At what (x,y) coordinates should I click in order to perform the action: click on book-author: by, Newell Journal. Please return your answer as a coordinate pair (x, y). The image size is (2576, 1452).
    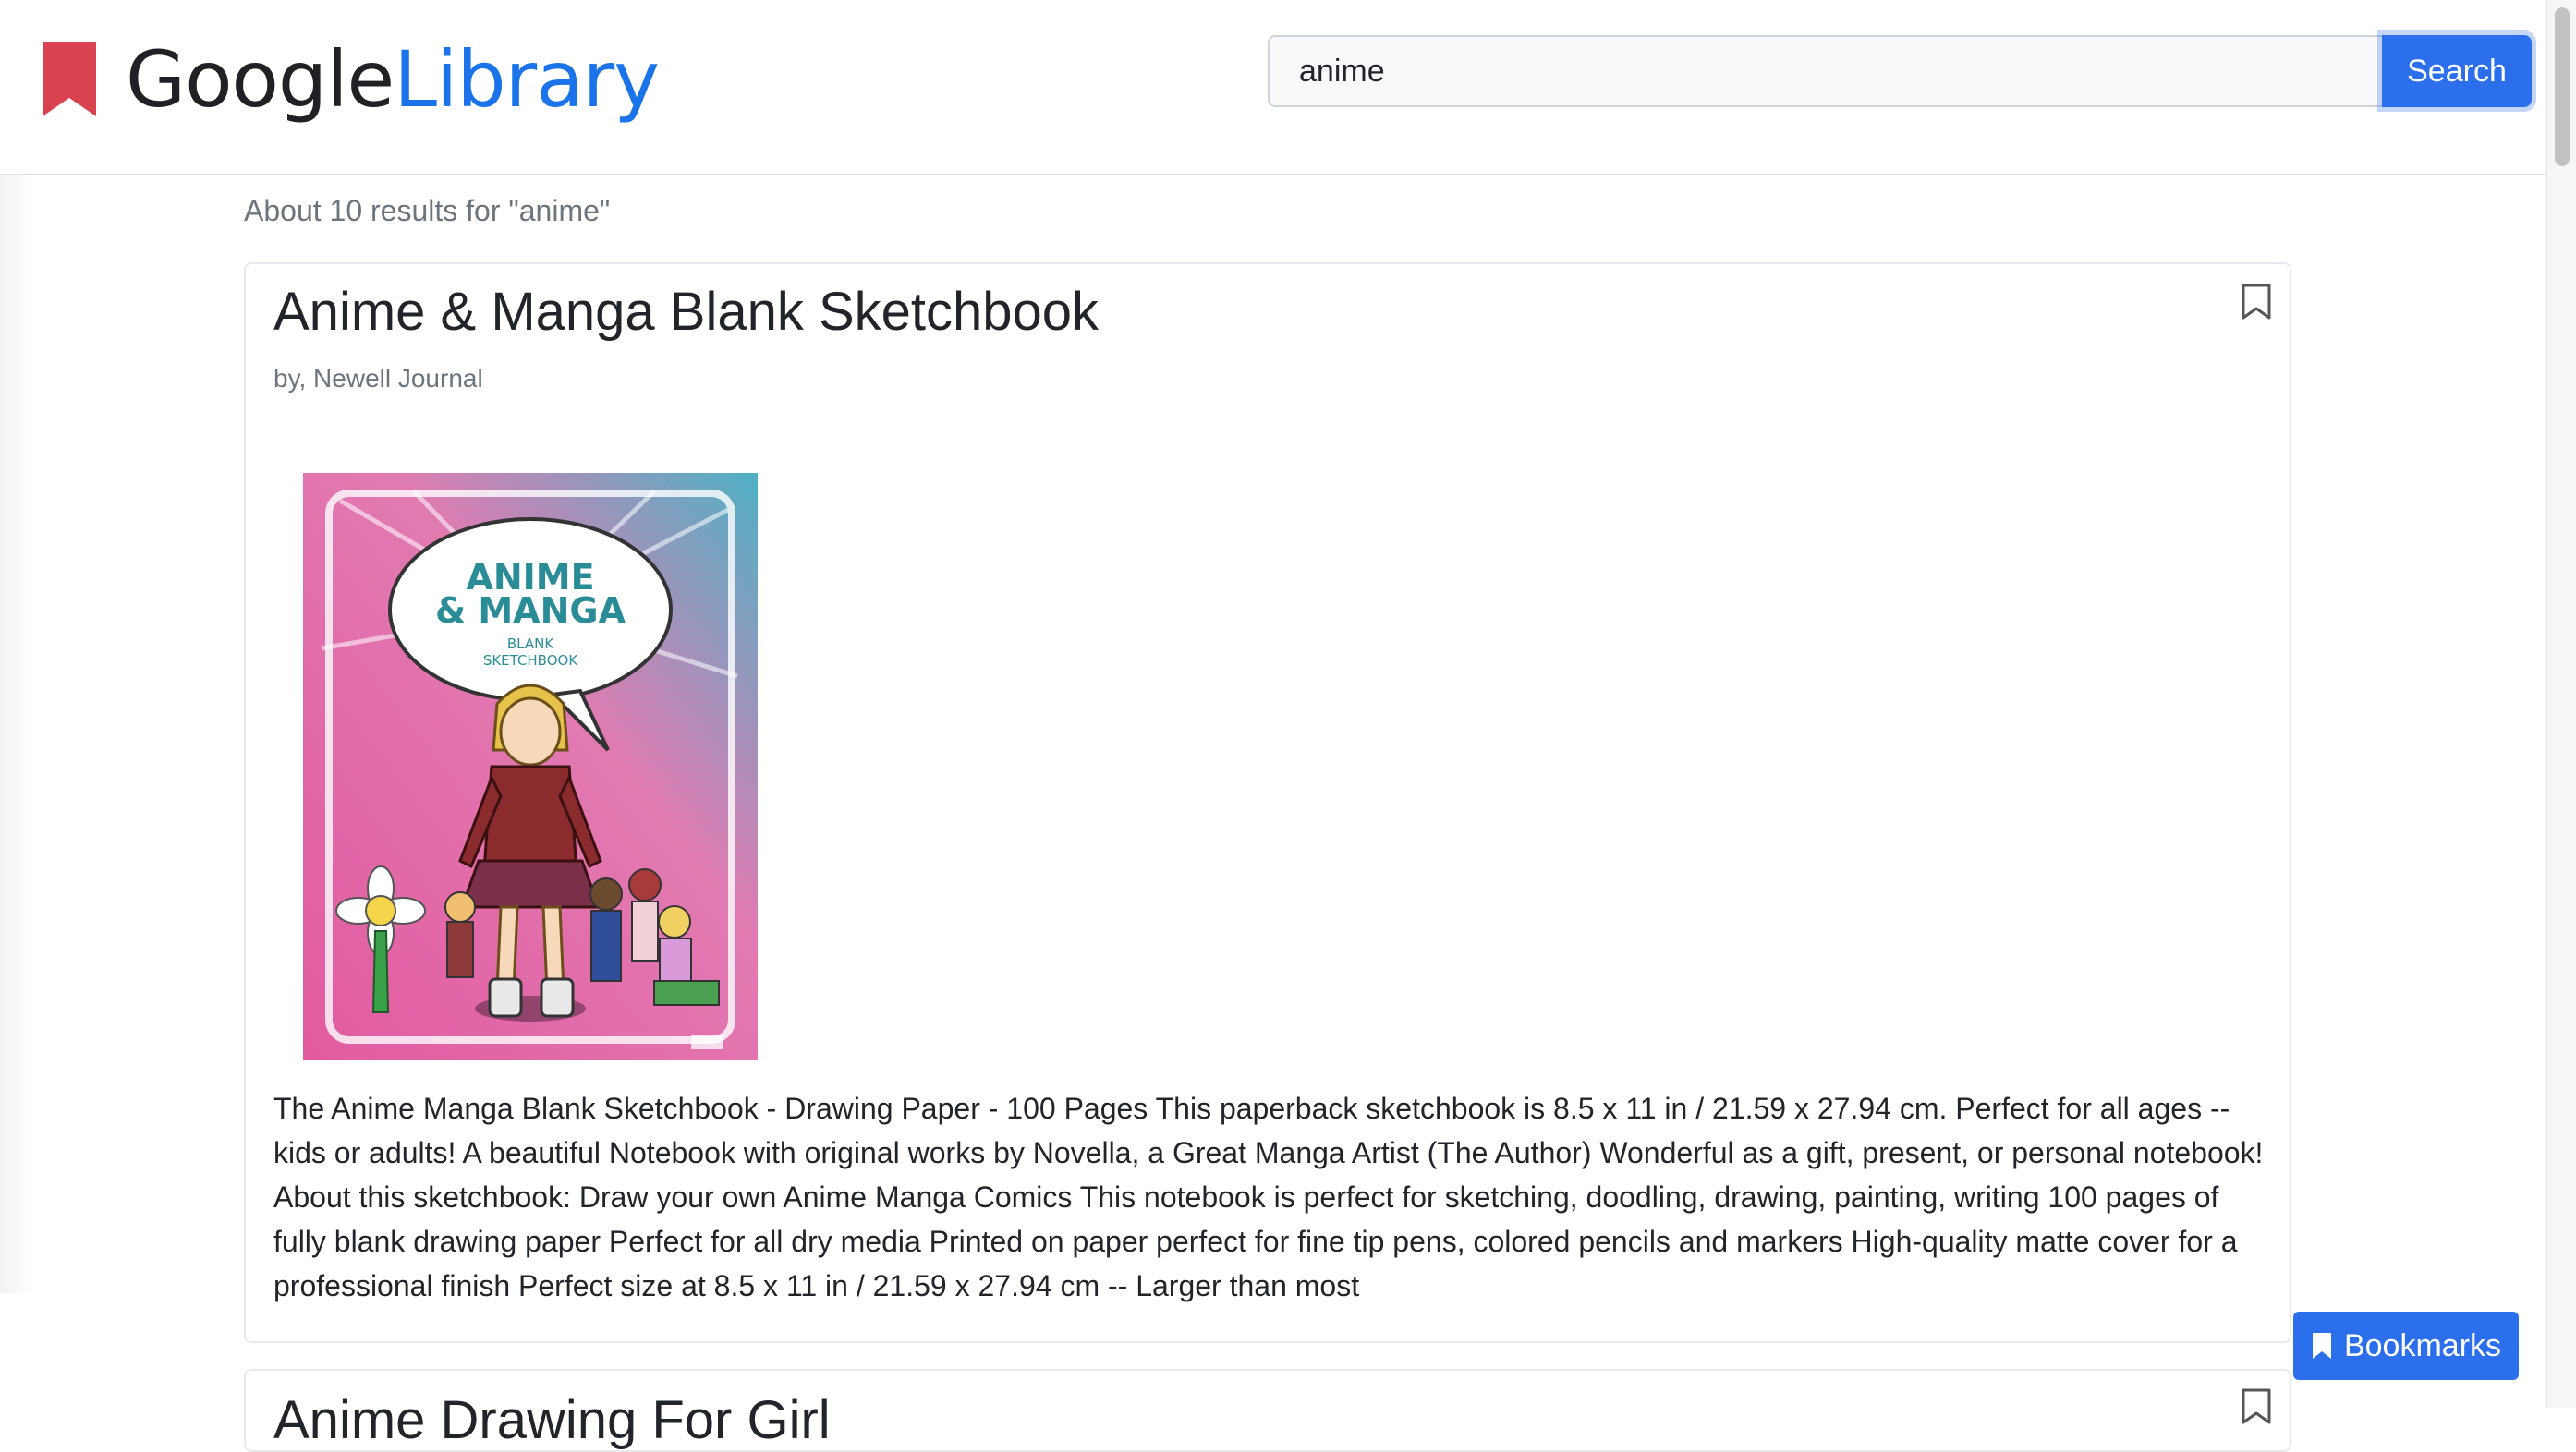
    Looking at the image, I should click on (378, 378).